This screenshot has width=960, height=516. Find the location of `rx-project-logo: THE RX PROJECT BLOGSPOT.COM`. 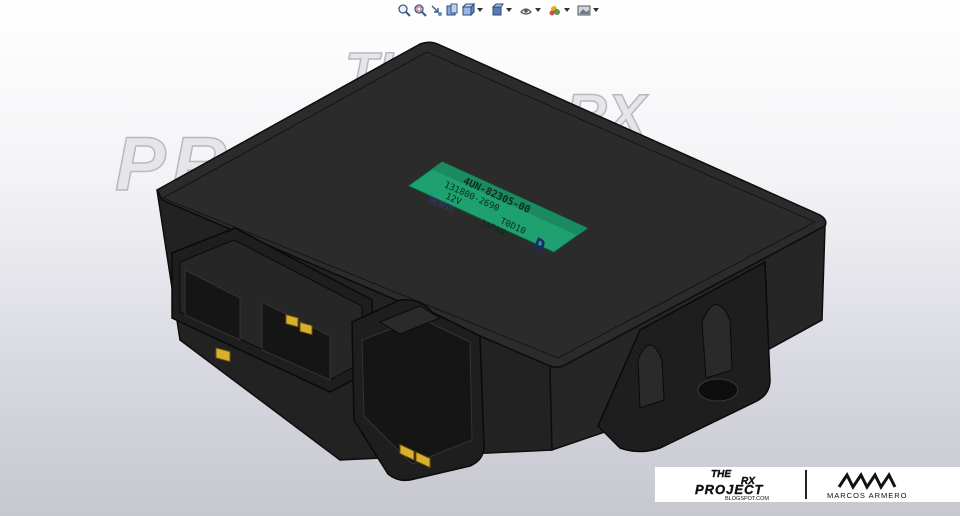

rx-project-logo: THE RX PROJECT BLOGSPOT.COM is located at coordinates (730, 484).